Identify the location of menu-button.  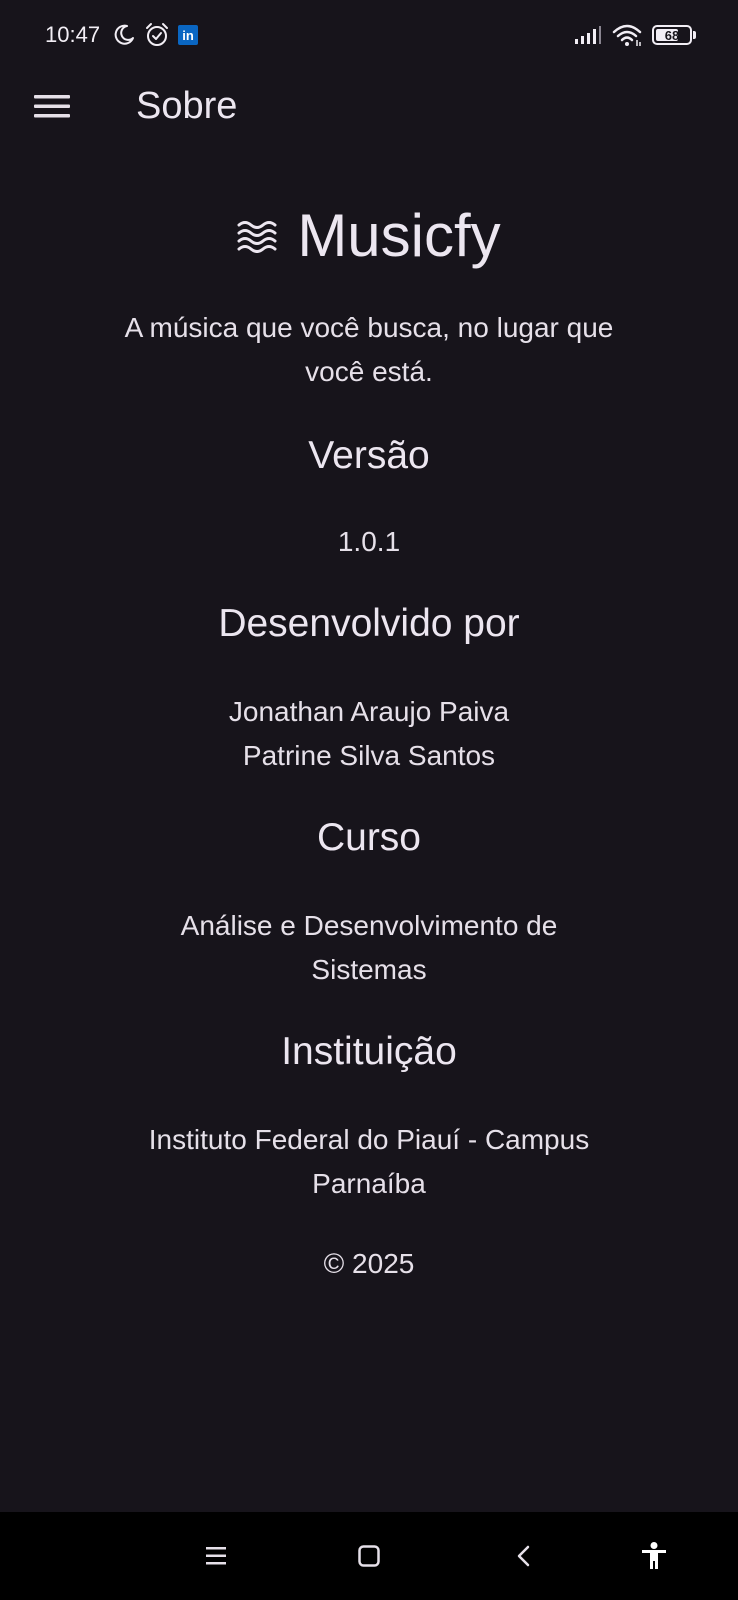
(52, 106).